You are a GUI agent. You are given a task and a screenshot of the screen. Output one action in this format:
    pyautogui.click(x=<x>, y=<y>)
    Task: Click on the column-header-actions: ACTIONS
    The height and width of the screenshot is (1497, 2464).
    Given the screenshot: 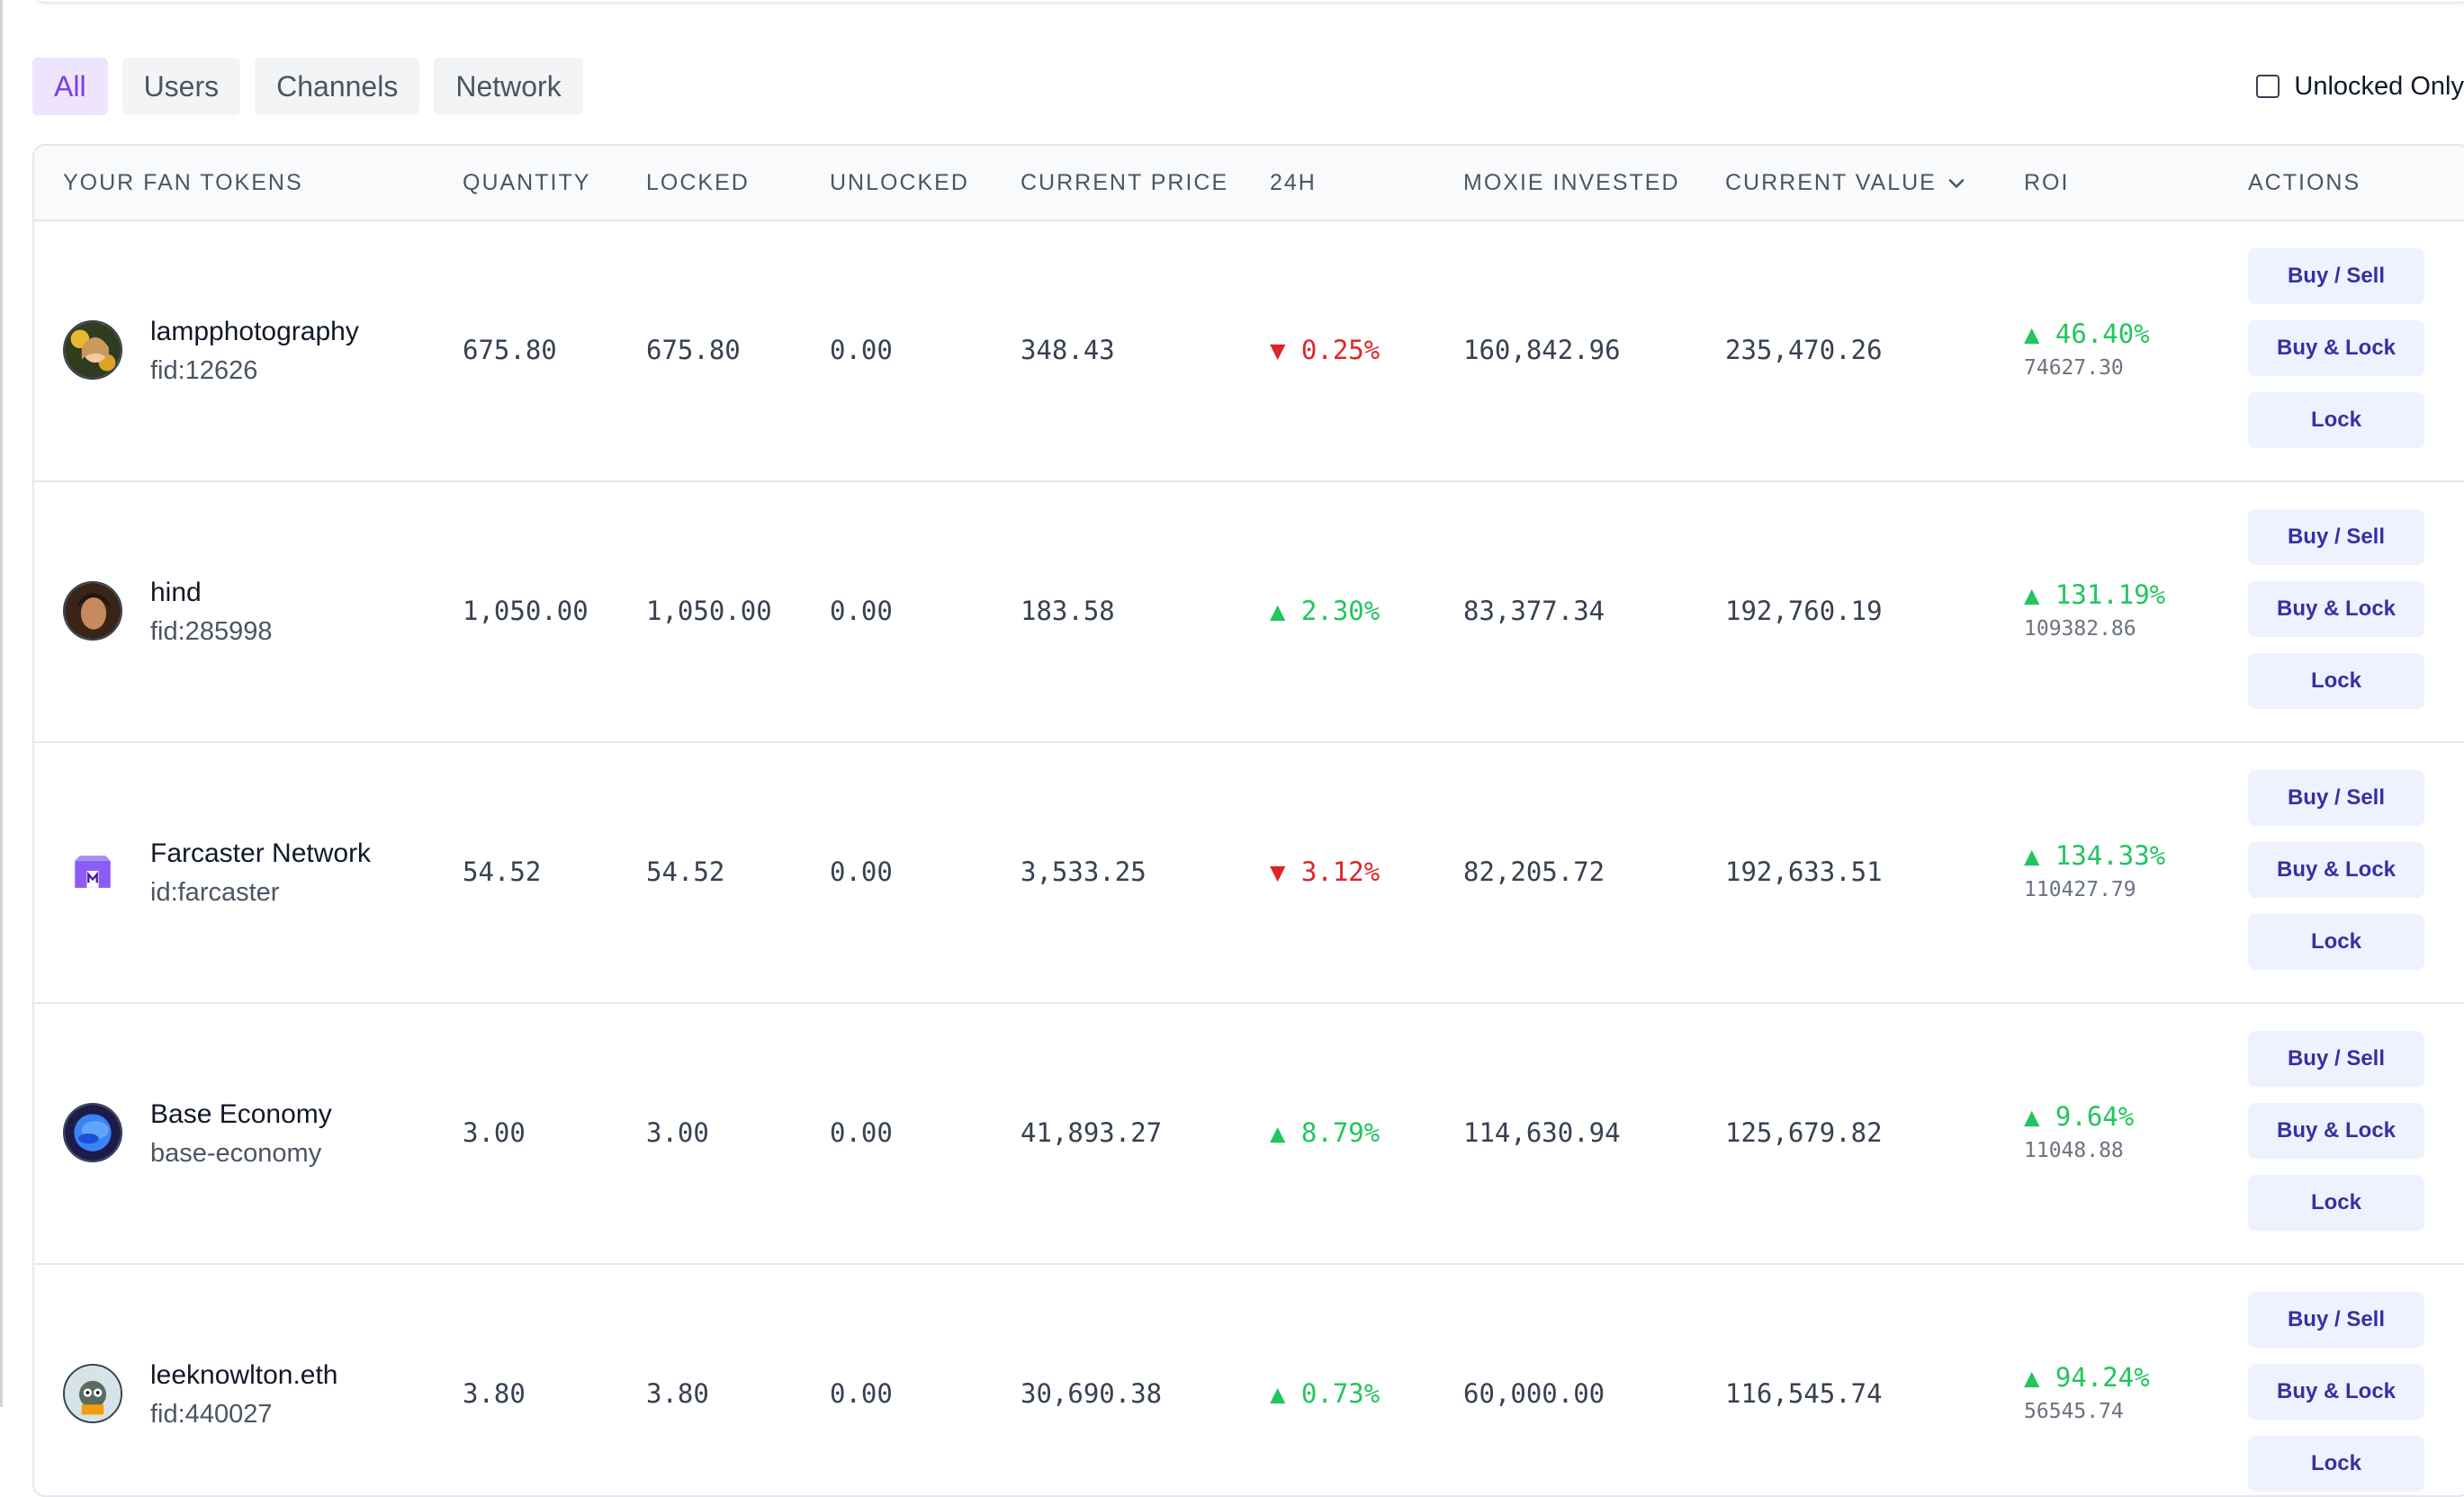 What is the action you would take?
    pyautogui.click(x=2304, y=183)
    